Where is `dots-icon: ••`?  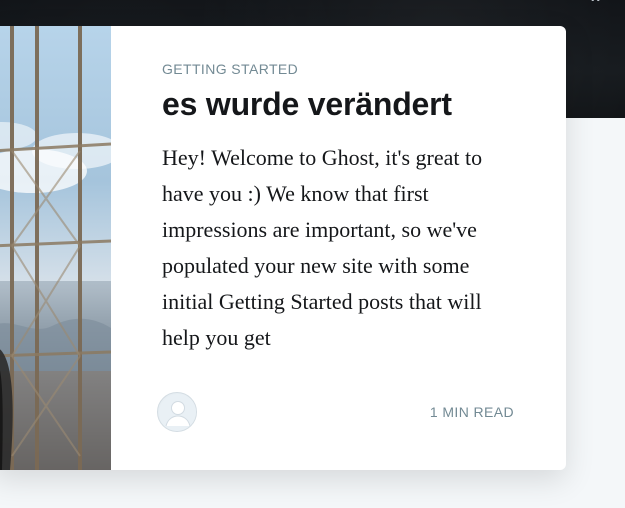
dots-icon: •• is located at coordinates (601, 3).